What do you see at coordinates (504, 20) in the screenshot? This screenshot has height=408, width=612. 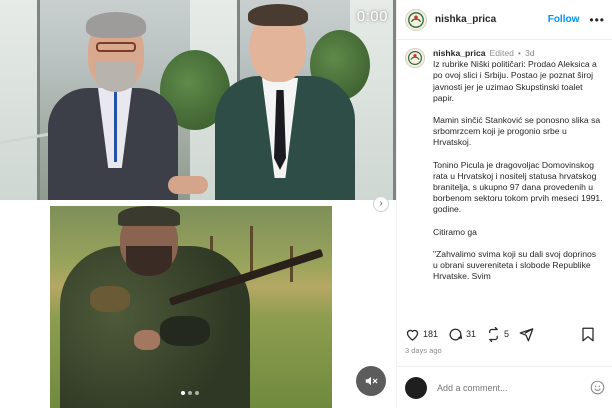 I see `post-header: nishka_prica Follow •••` at bounding box center [504, 20].